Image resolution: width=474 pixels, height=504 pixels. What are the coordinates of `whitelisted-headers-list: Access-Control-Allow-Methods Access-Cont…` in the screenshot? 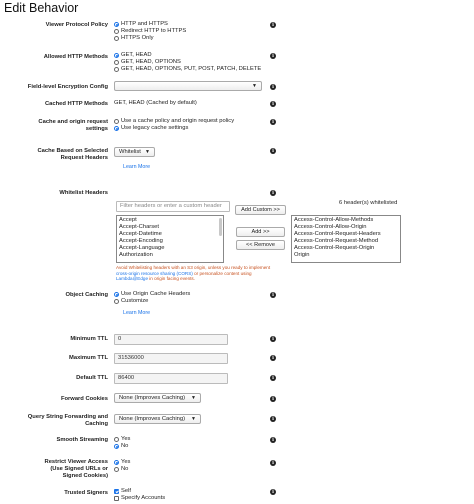 It's located at (346, 239).